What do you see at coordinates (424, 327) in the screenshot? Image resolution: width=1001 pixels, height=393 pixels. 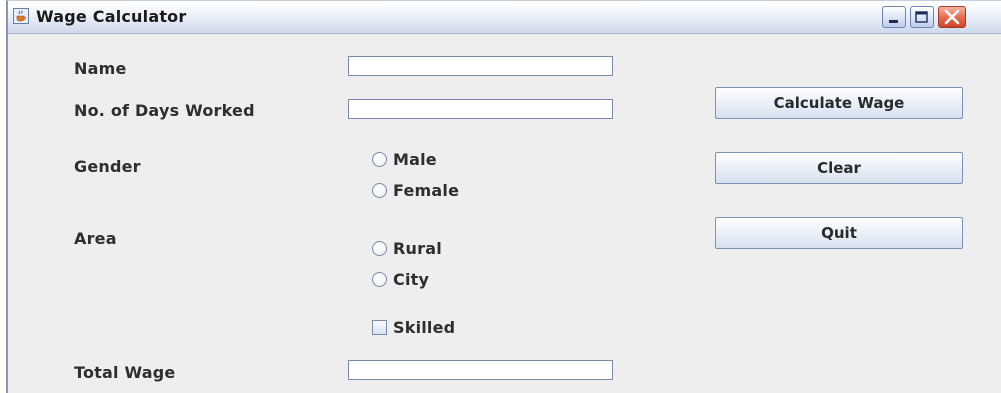 I see `skilled-label: Skilled` at bounding box center [424, 327].